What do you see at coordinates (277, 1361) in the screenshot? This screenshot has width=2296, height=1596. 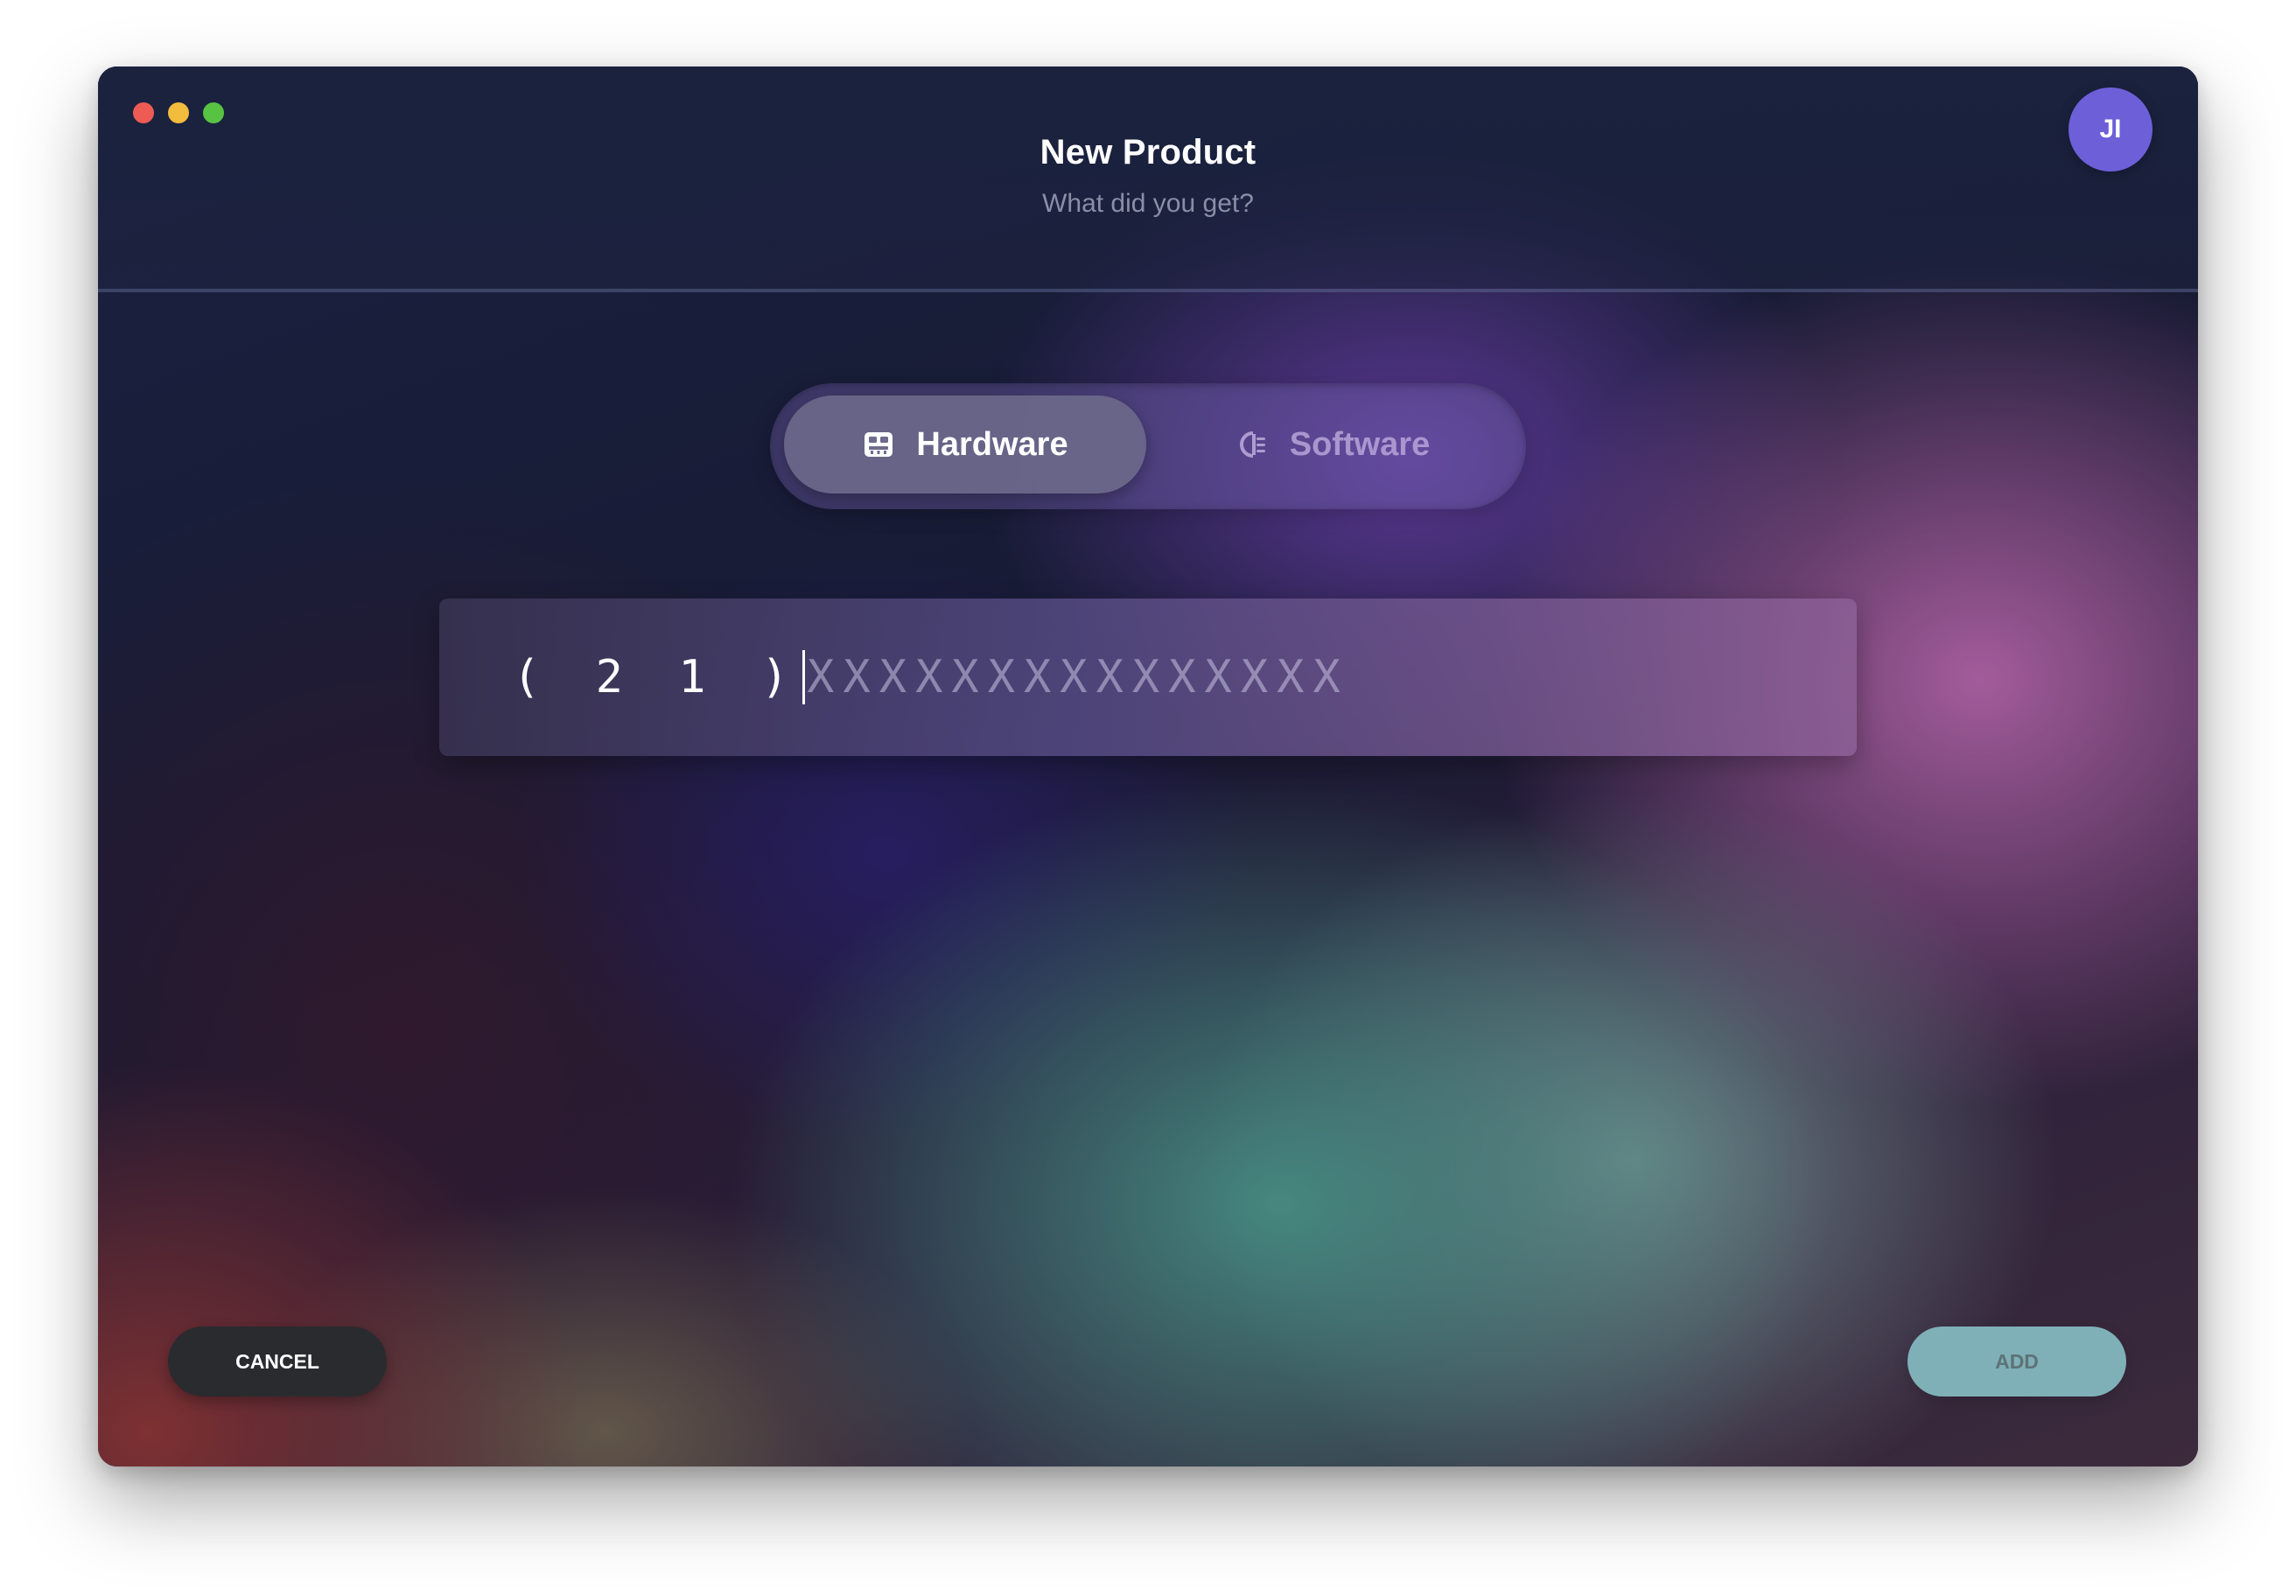 I see `cancel-button: CANCEL` at bounding box center [277, 1361].